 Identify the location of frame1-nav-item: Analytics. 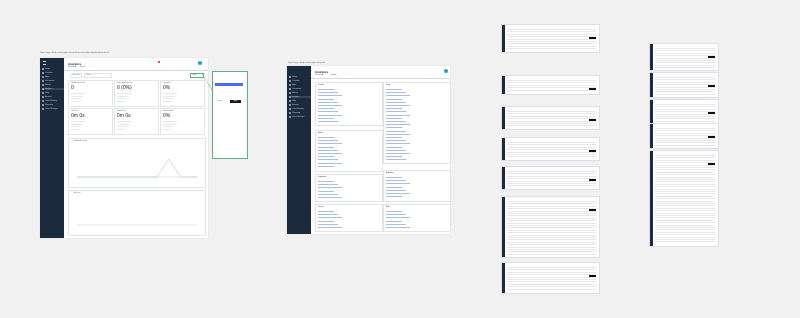
(53, 89).